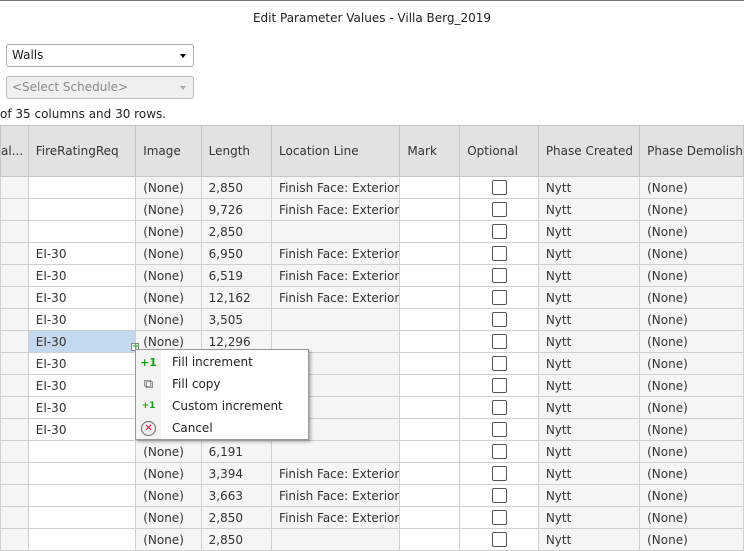  I want to click on menu-item-fill-copy: ⧉ Fill copy, so click(222, 384).